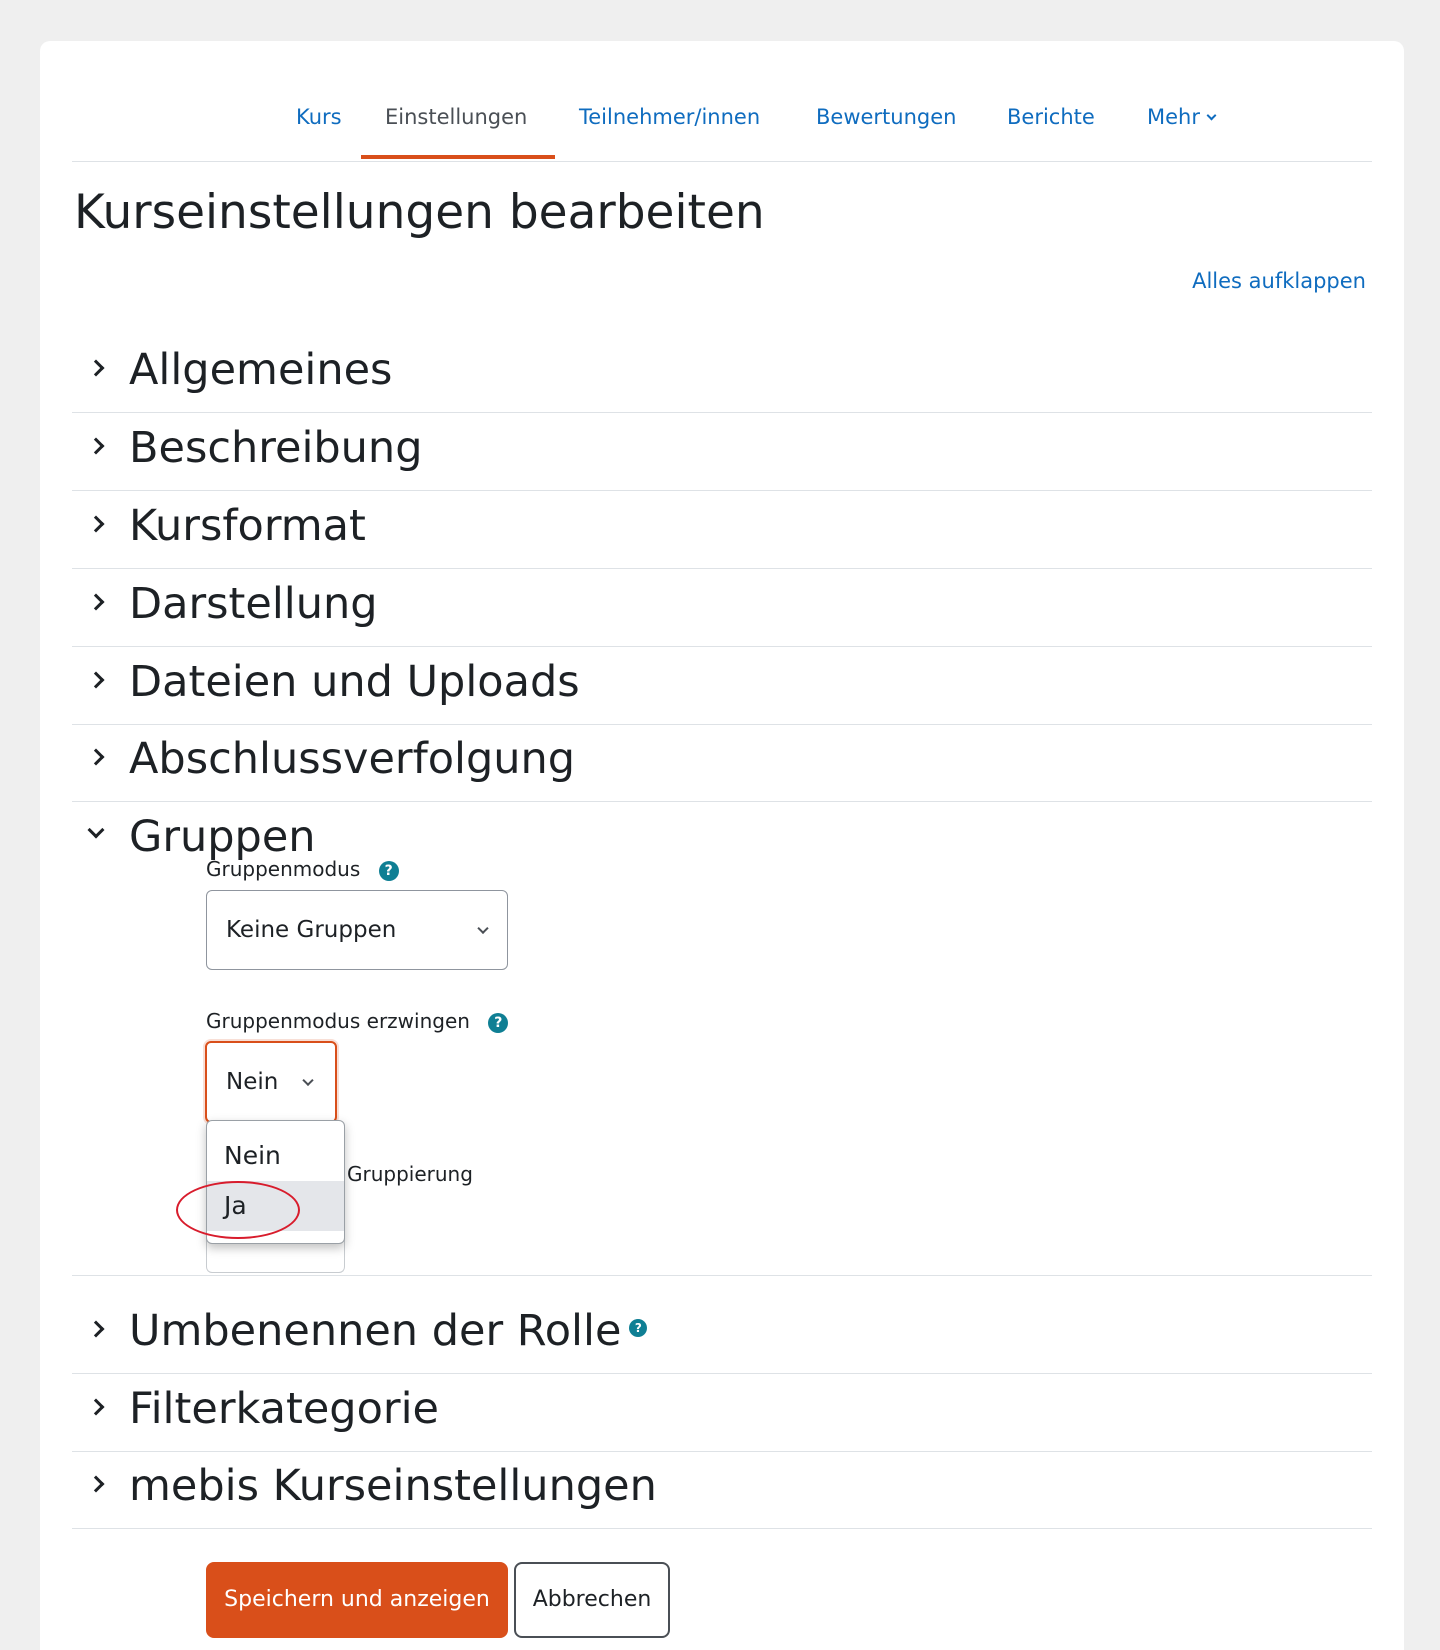 This screenshot has height=1650, width=1440. Describe the element at coordinates (319, 117) in the screenshot. I see `tab-kurs: Kurs` at that location.